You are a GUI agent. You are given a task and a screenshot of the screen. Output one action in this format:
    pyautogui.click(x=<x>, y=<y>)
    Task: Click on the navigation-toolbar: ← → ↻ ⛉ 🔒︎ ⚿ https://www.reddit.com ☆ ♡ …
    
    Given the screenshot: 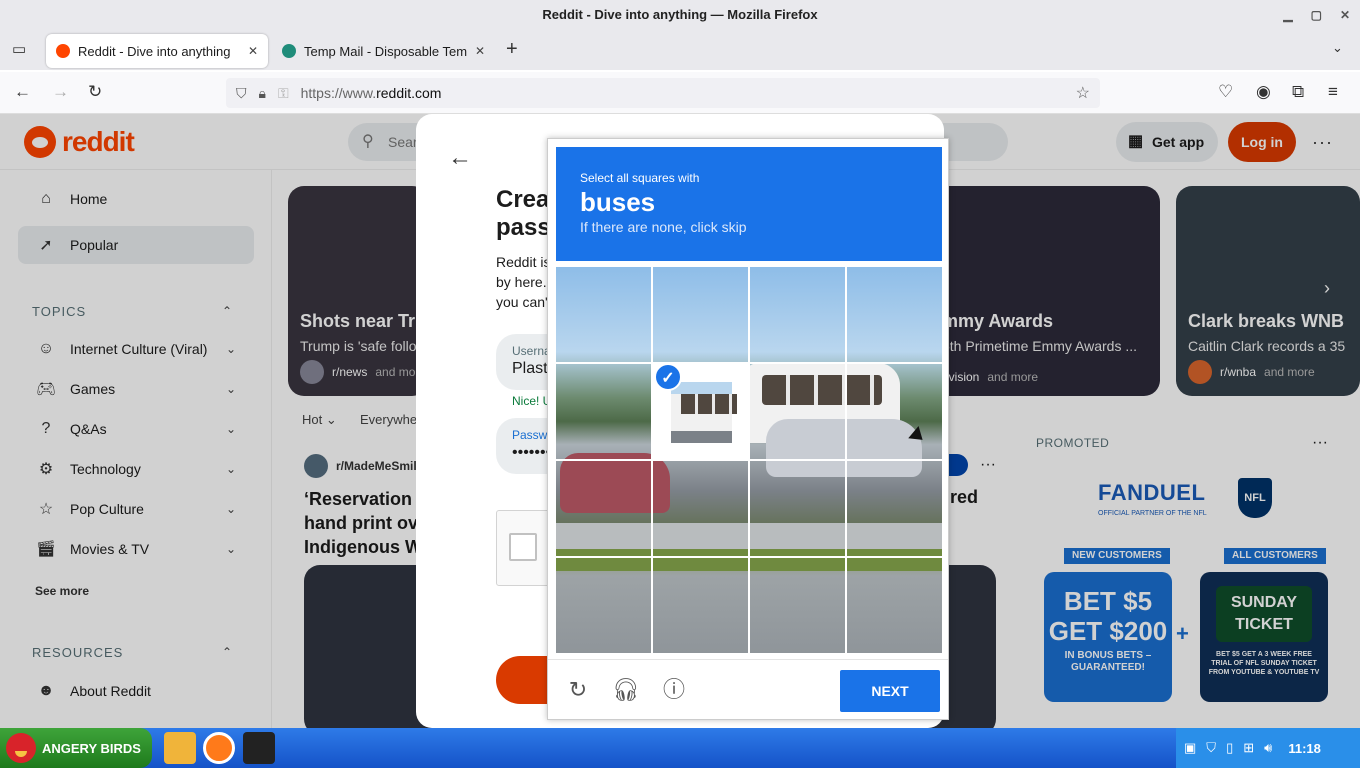 What is the action you would take?
    pyautogui.click(x=680, y=93)
    